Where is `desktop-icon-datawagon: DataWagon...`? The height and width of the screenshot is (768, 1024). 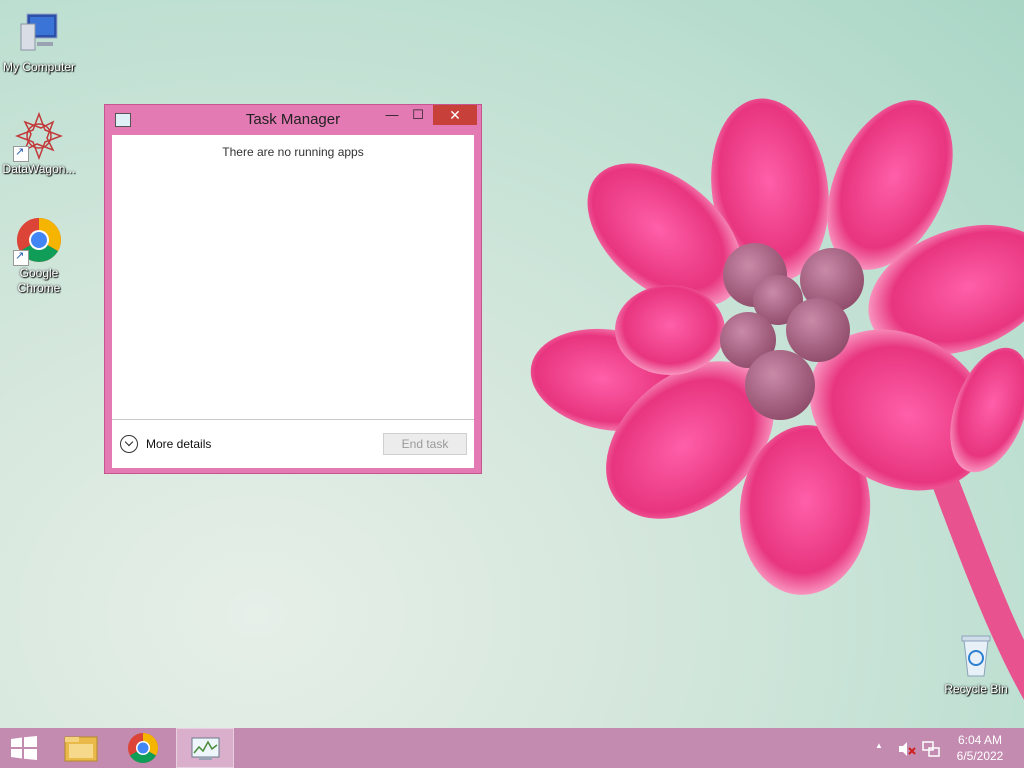
desktop-icon-datawagon: DataWagon... is located at coordinates (39, 144).